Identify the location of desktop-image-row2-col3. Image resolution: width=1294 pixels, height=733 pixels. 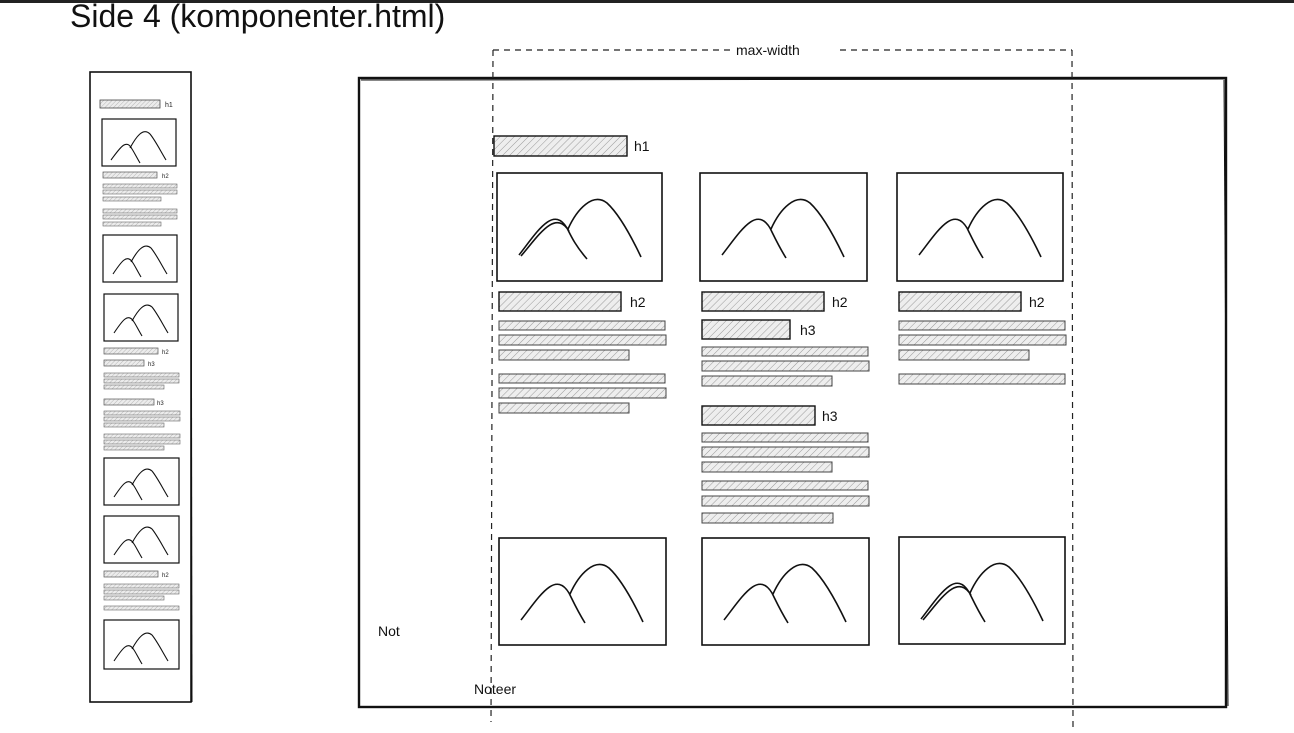
(982, 590).